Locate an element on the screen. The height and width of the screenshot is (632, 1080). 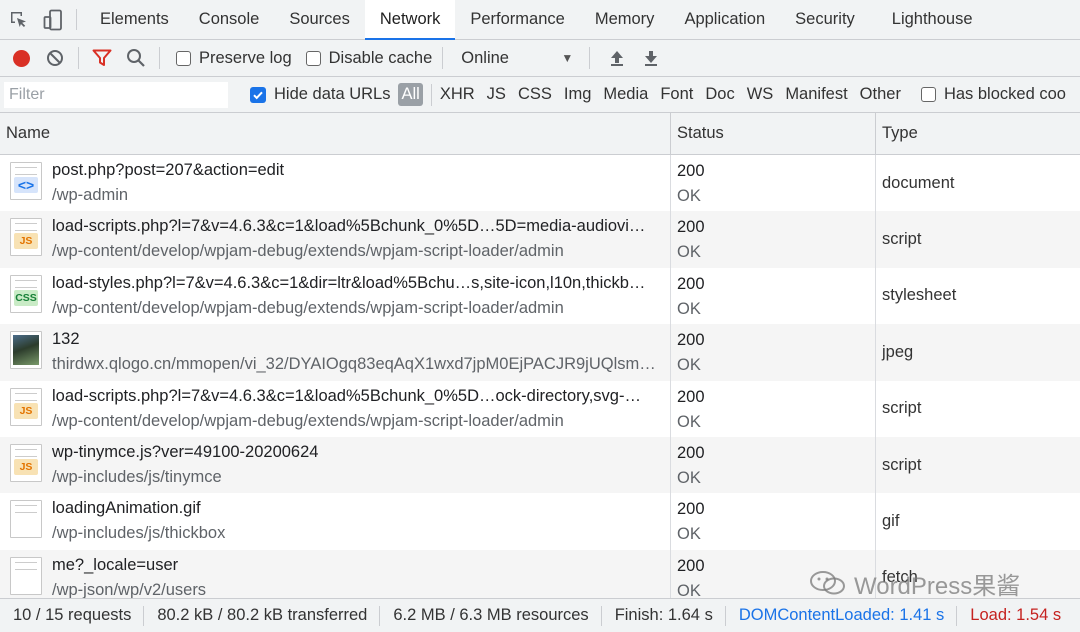
tab-elements: Elements is located at coordinates (134, 19).